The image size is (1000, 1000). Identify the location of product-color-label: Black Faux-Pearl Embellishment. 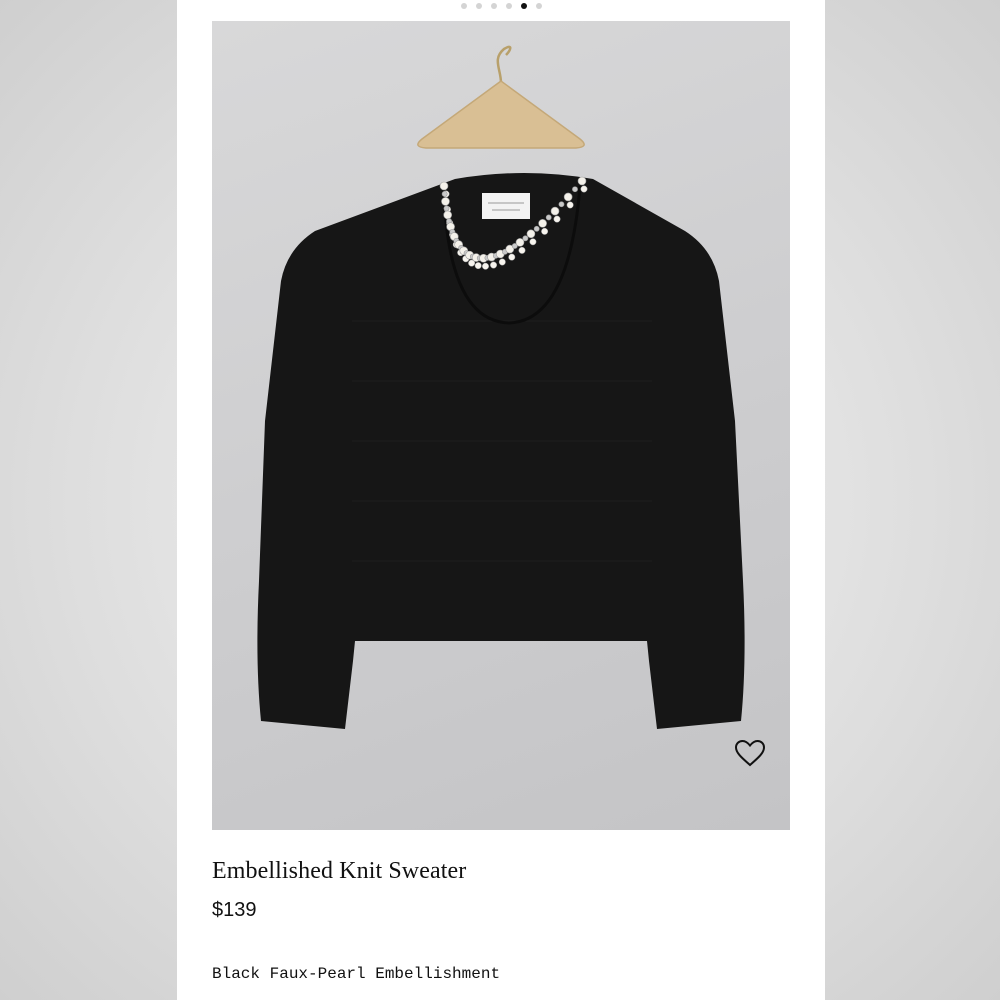
(356, 974).